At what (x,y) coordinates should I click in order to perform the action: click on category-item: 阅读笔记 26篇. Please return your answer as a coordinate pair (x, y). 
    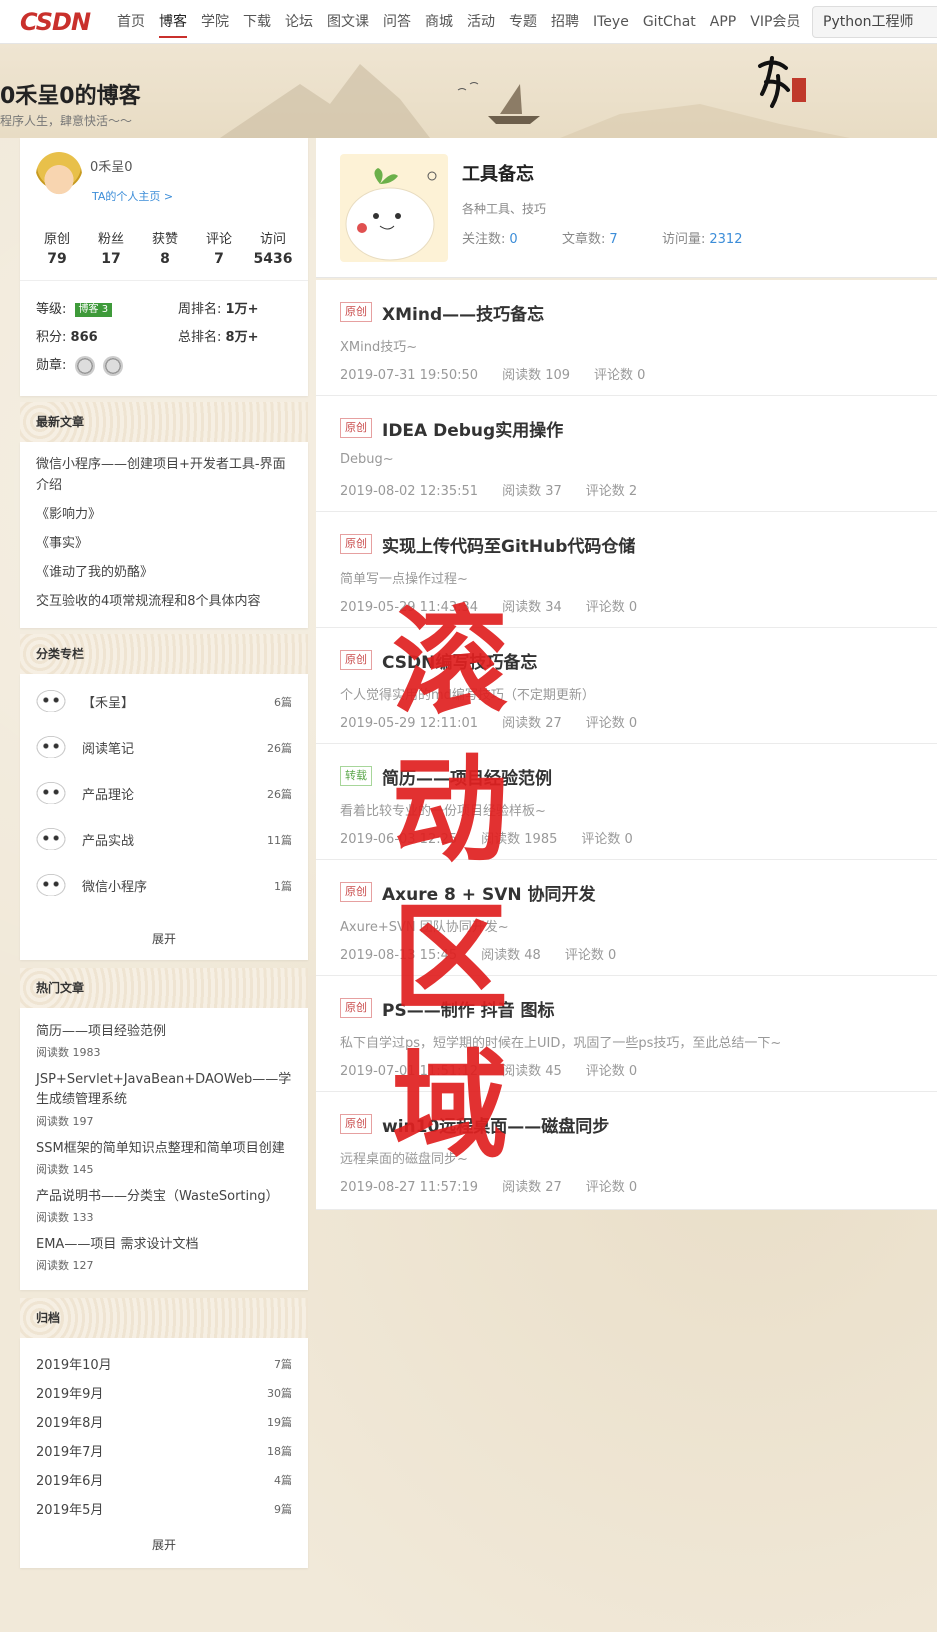
    Looking at the image, I should click on (164, 747).